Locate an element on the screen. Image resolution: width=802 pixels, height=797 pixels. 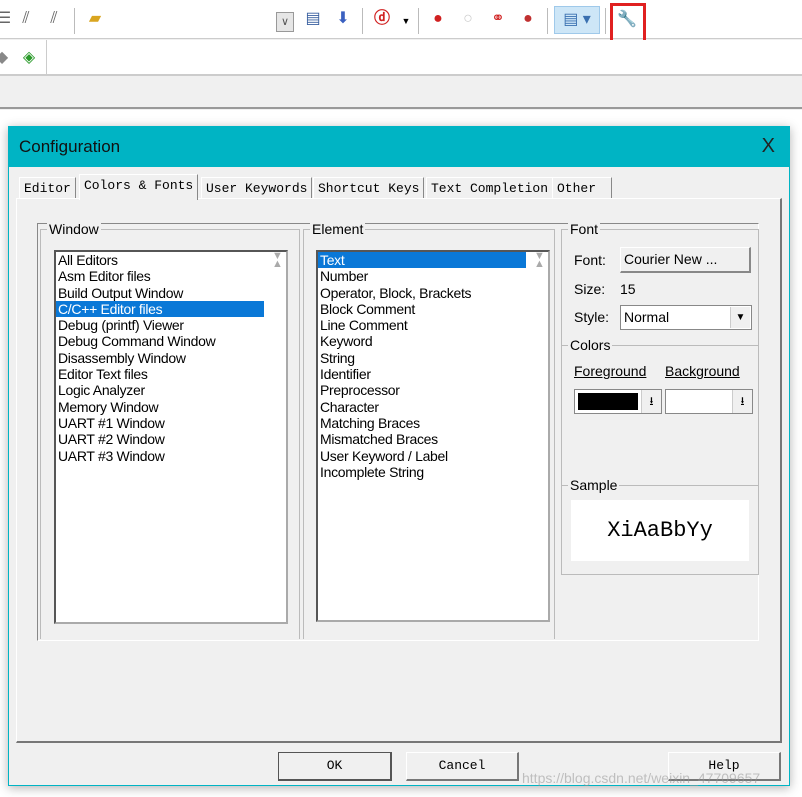
list-item: Logic Analyzer is located at coordinates (160, 390).